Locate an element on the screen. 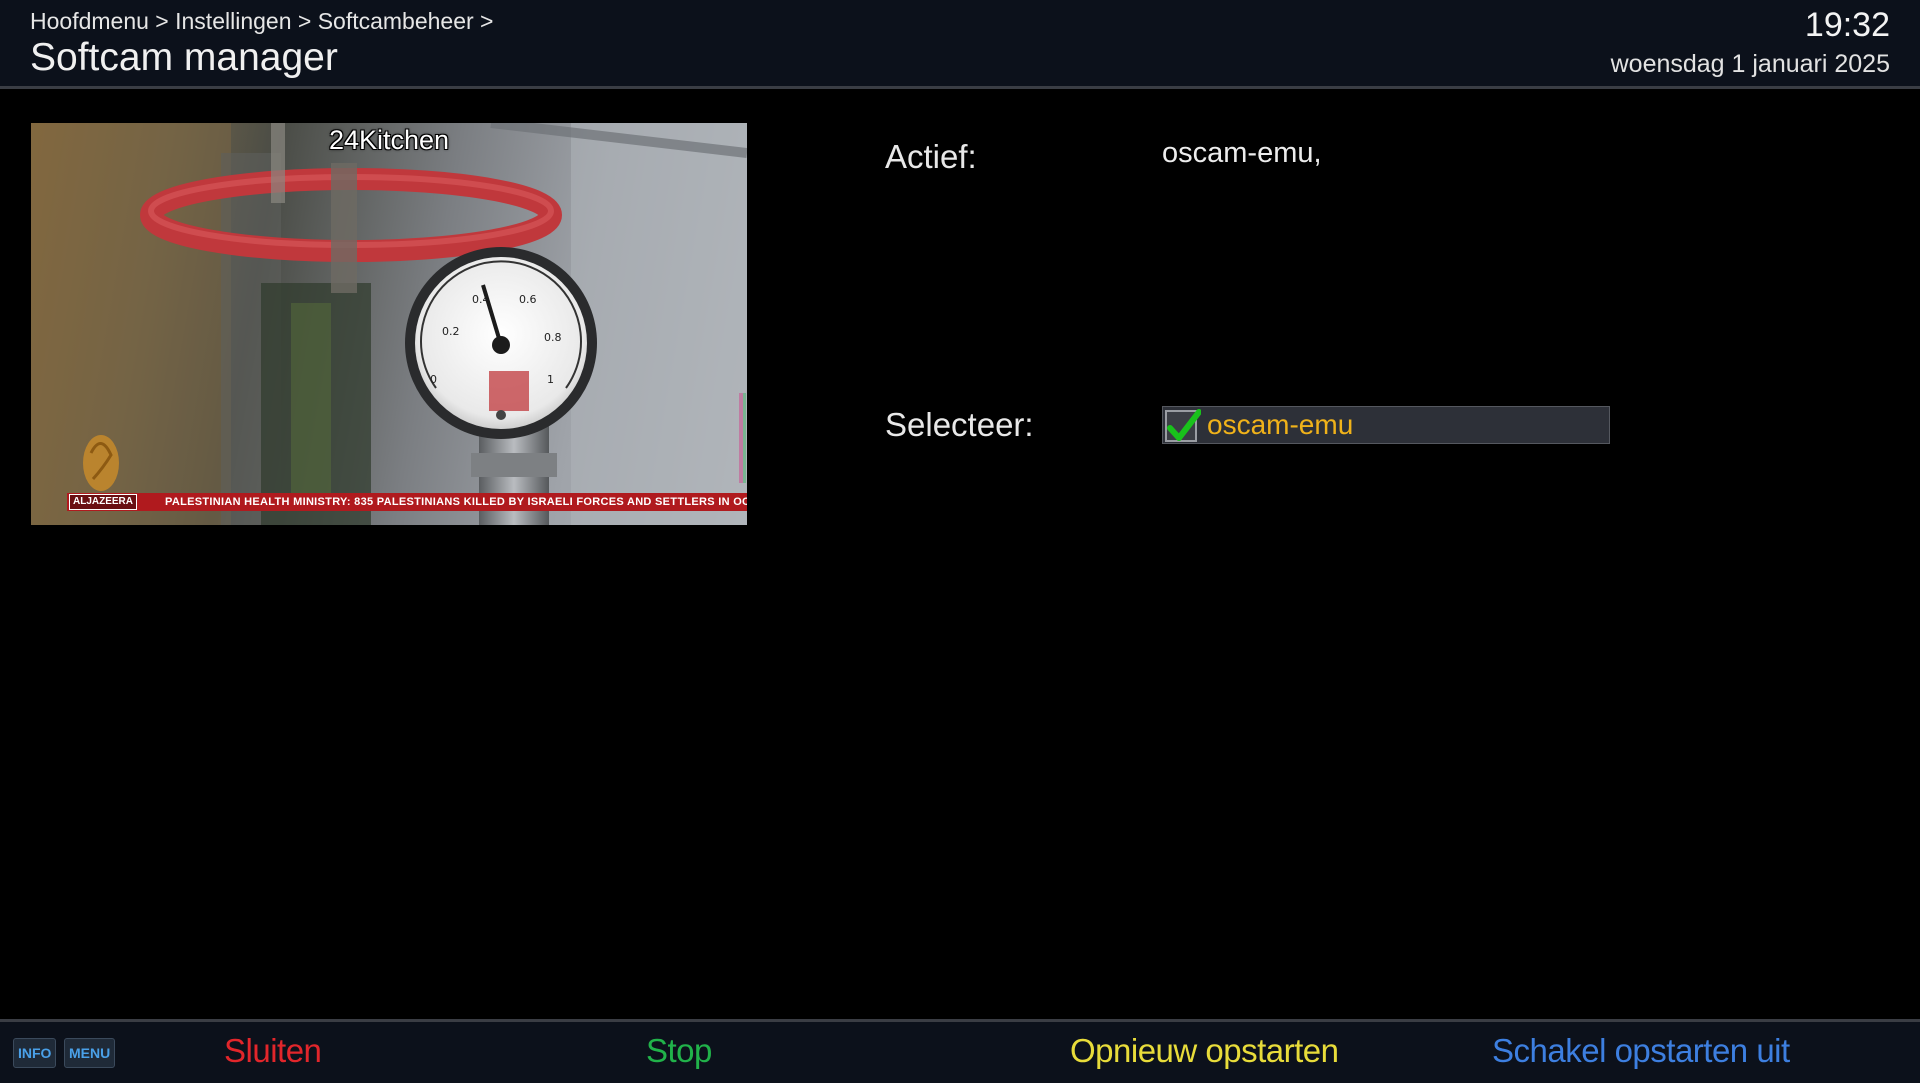  svg-text: 0.2 is located at coordinates (451, 331).